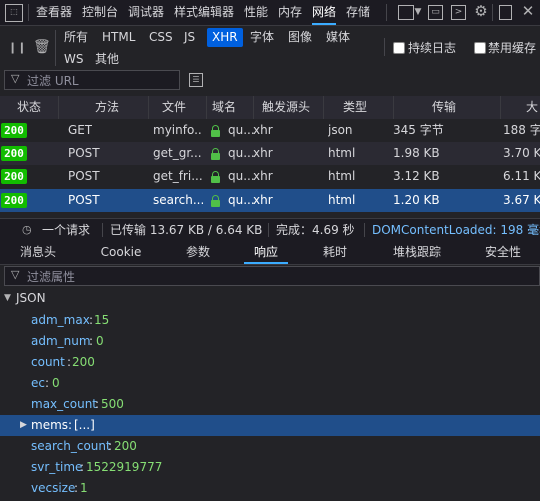 The height and width of the screenshot is (501, 540). Describe the element at coordinates (38, 252) in the screenshot. I see `tab-headers: 消息头` at that location.